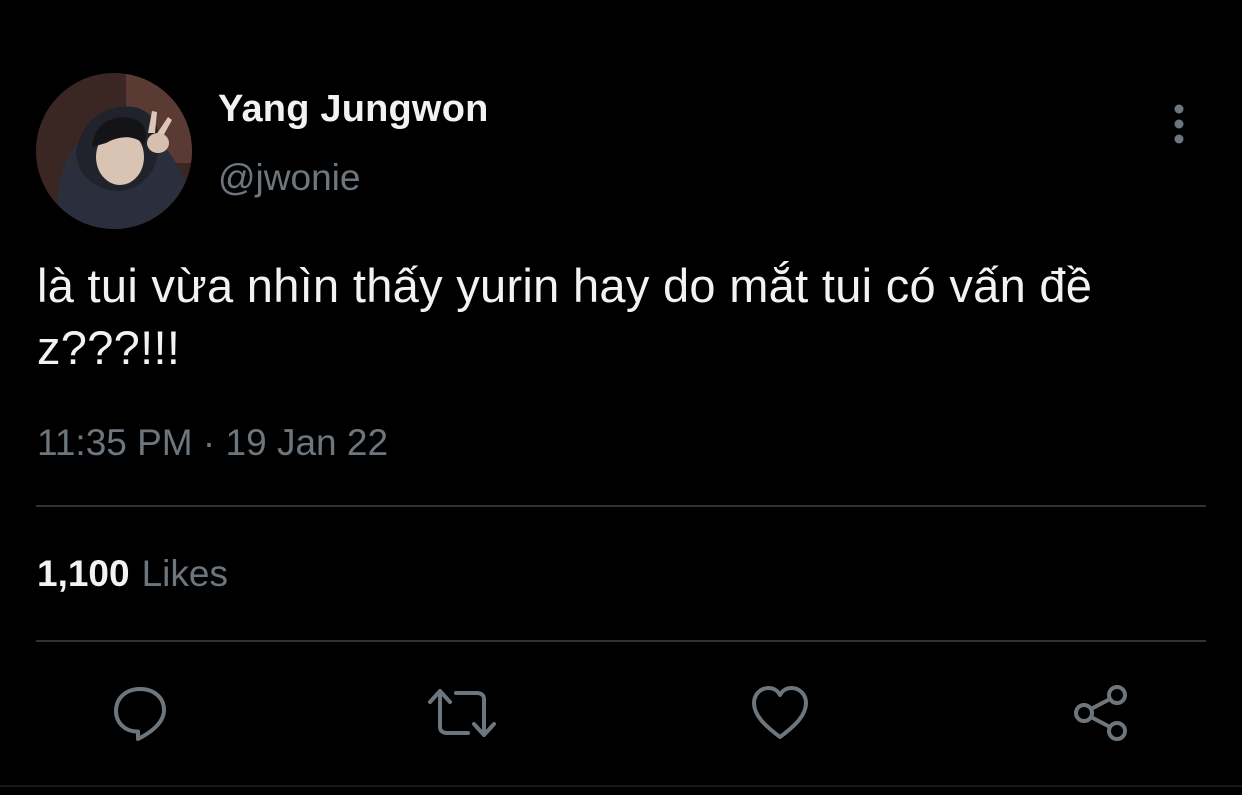 This screenshot has height=795, width=1242. I want to click on avatar-image, so click(114, 151).